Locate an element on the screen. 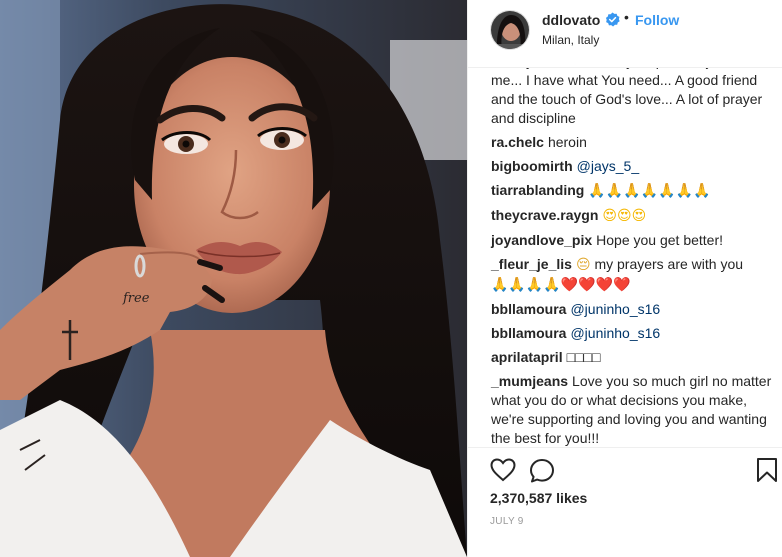  avatar-image is located at coordinates (510, 30).